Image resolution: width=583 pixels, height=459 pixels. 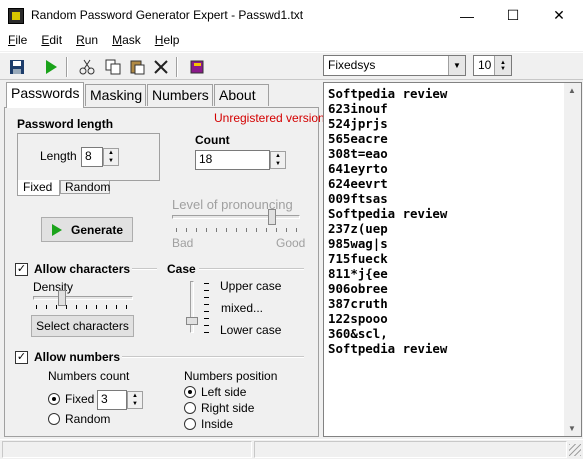 What do you see at coordinates (83, 298) in the screenshot?
I see `density-slider-track` at bounding box center [83, 298].